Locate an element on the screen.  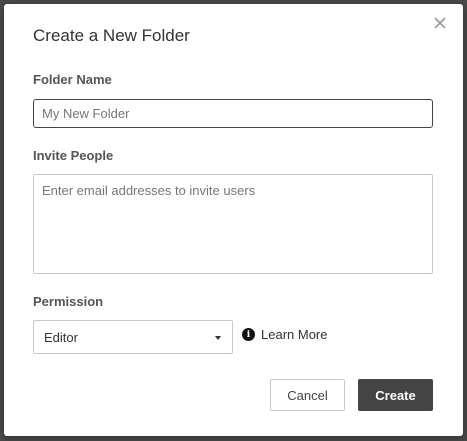
learn-more-link: i Learn More is located at coordinates (284, 334).